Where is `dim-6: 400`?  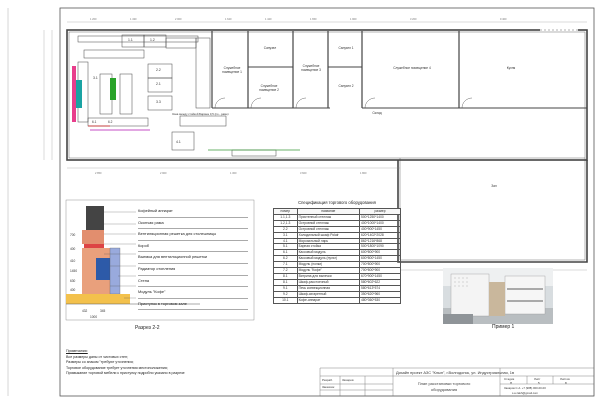
dim-6: 400 is located at coordinates (73, 290).